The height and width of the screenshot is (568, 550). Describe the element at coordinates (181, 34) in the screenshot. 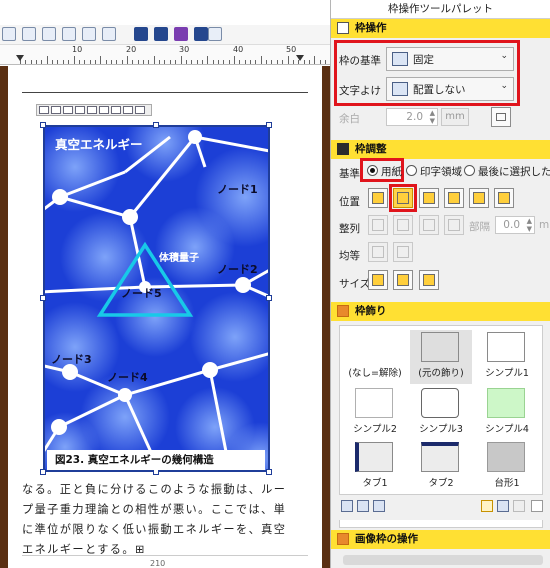

I see `move-next-icon` at that location.